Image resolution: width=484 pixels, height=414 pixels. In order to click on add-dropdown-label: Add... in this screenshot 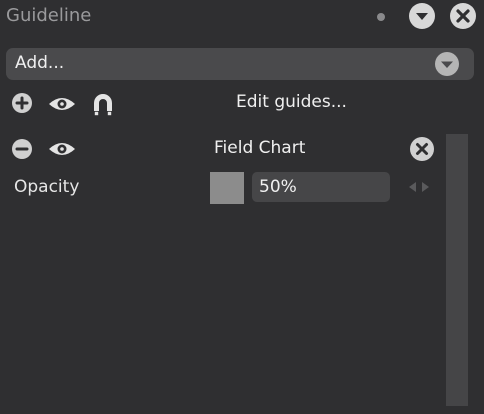, I will do `click(40, 63)`.